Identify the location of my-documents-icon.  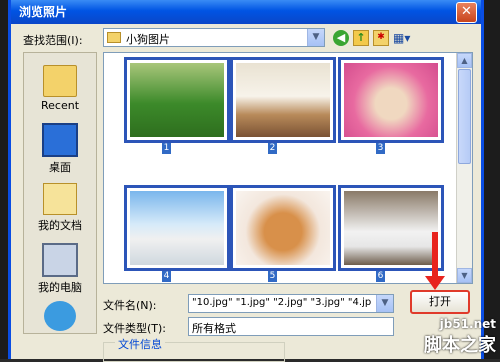
(60, 199).